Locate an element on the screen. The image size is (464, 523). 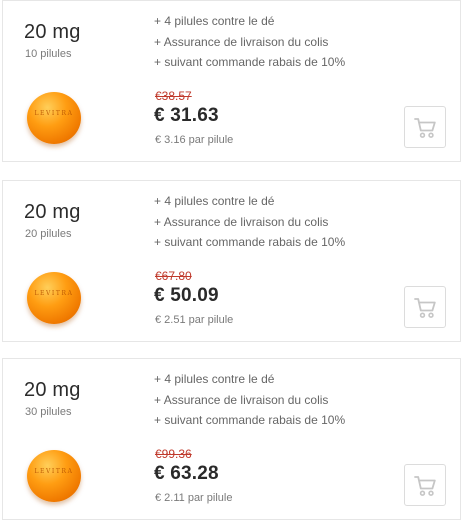
old-price: €67.80 is located at coordinates (173, 276).